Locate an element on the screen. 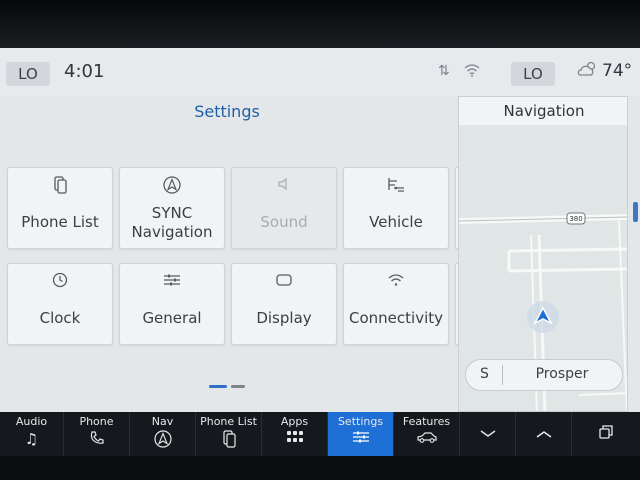 The width and height of the screenshot is (640, 480). tile-connectivity: Connectivity is located at coordinates (396, 304).